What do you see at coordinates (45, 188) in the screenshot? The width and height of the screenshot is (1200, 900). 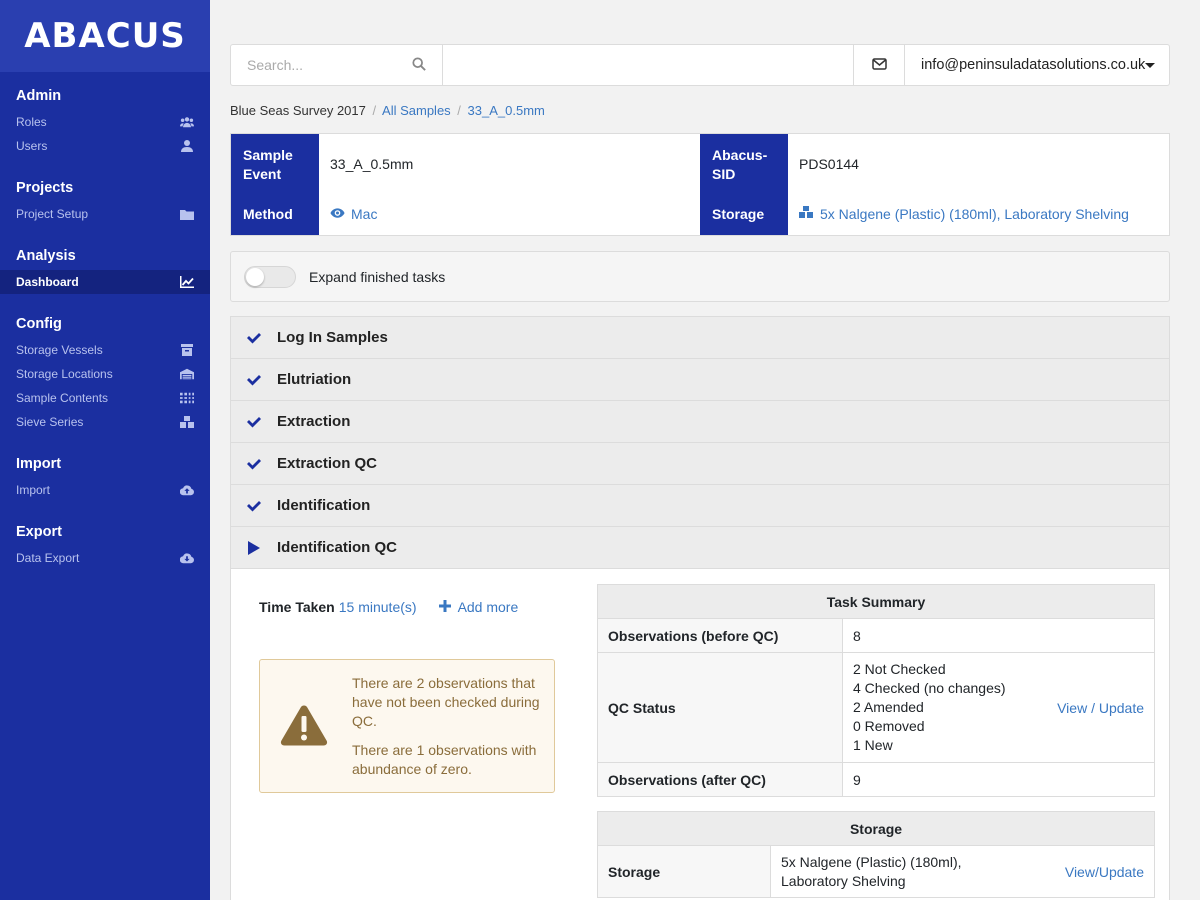 I see `nav-section-title: Projects` at bounding box center [45, 188].